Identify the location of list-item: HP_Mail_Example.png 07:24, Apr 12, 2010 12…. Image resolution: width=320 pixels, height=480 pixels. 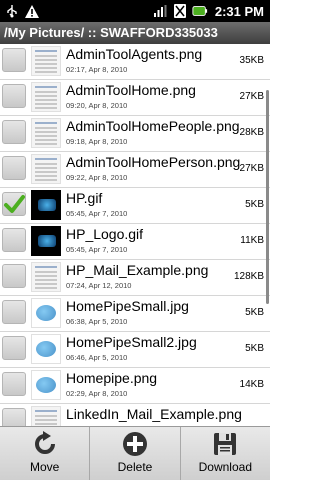
(135, 278).